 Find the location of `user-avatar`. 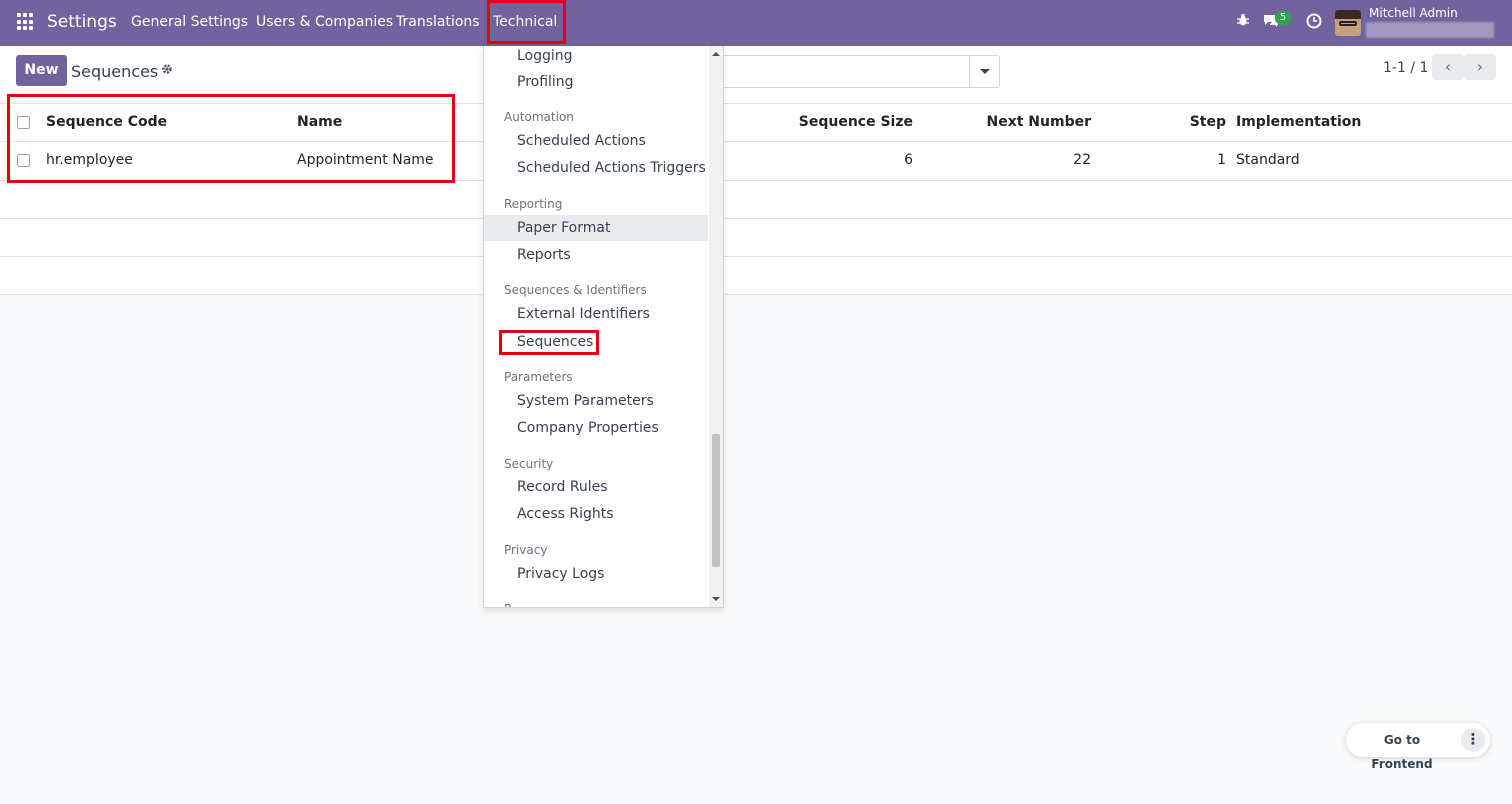

user-avatar is located at coordinates (1348, 23).